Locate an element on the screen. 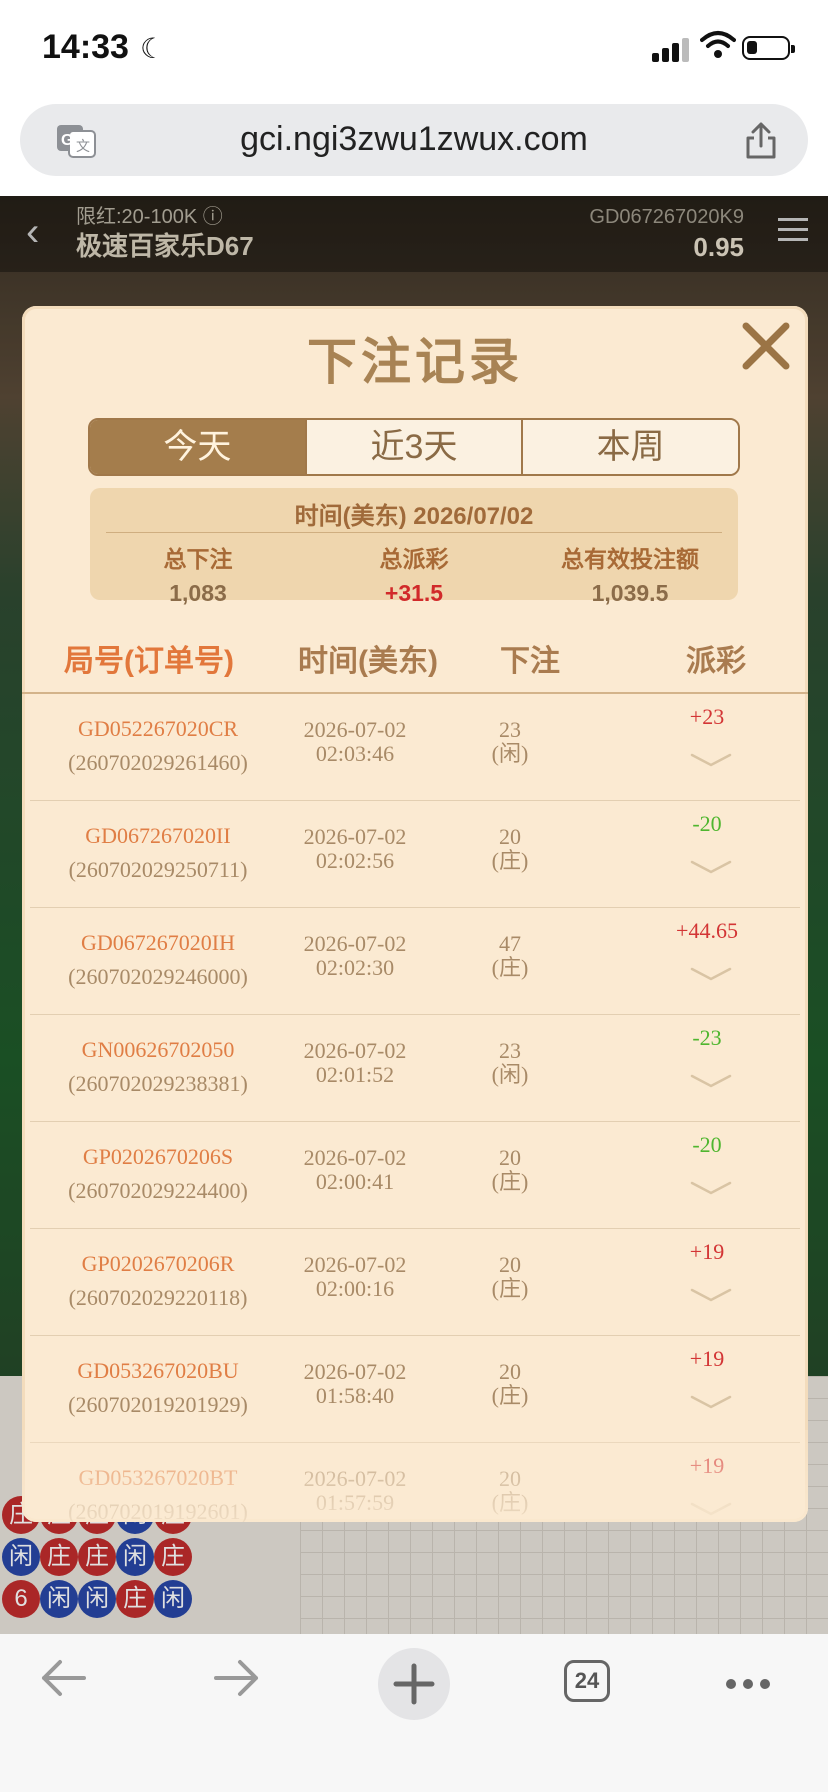 Image resolution: width=828 pixels, height=1792 pixels. round-cell: GD067267020II (260702029250711) is located at coordinates (158, 853).